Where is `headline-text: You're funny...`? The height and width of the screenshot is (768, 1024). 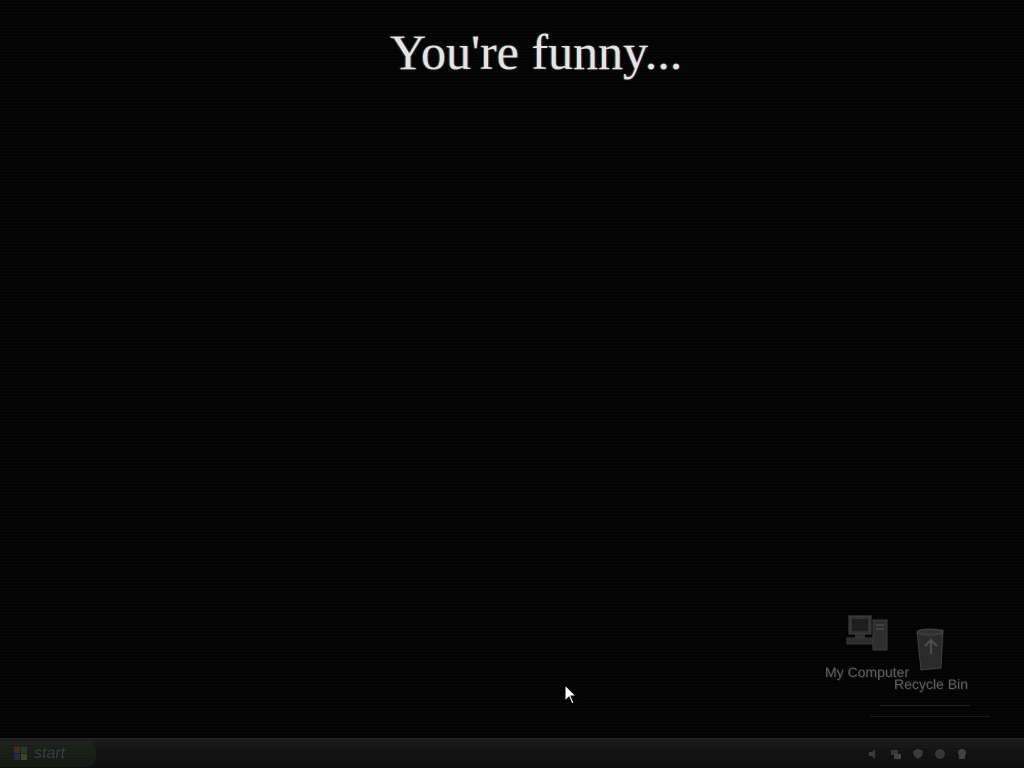 headline-text: You're funny... is located at coordinates (536, 52).